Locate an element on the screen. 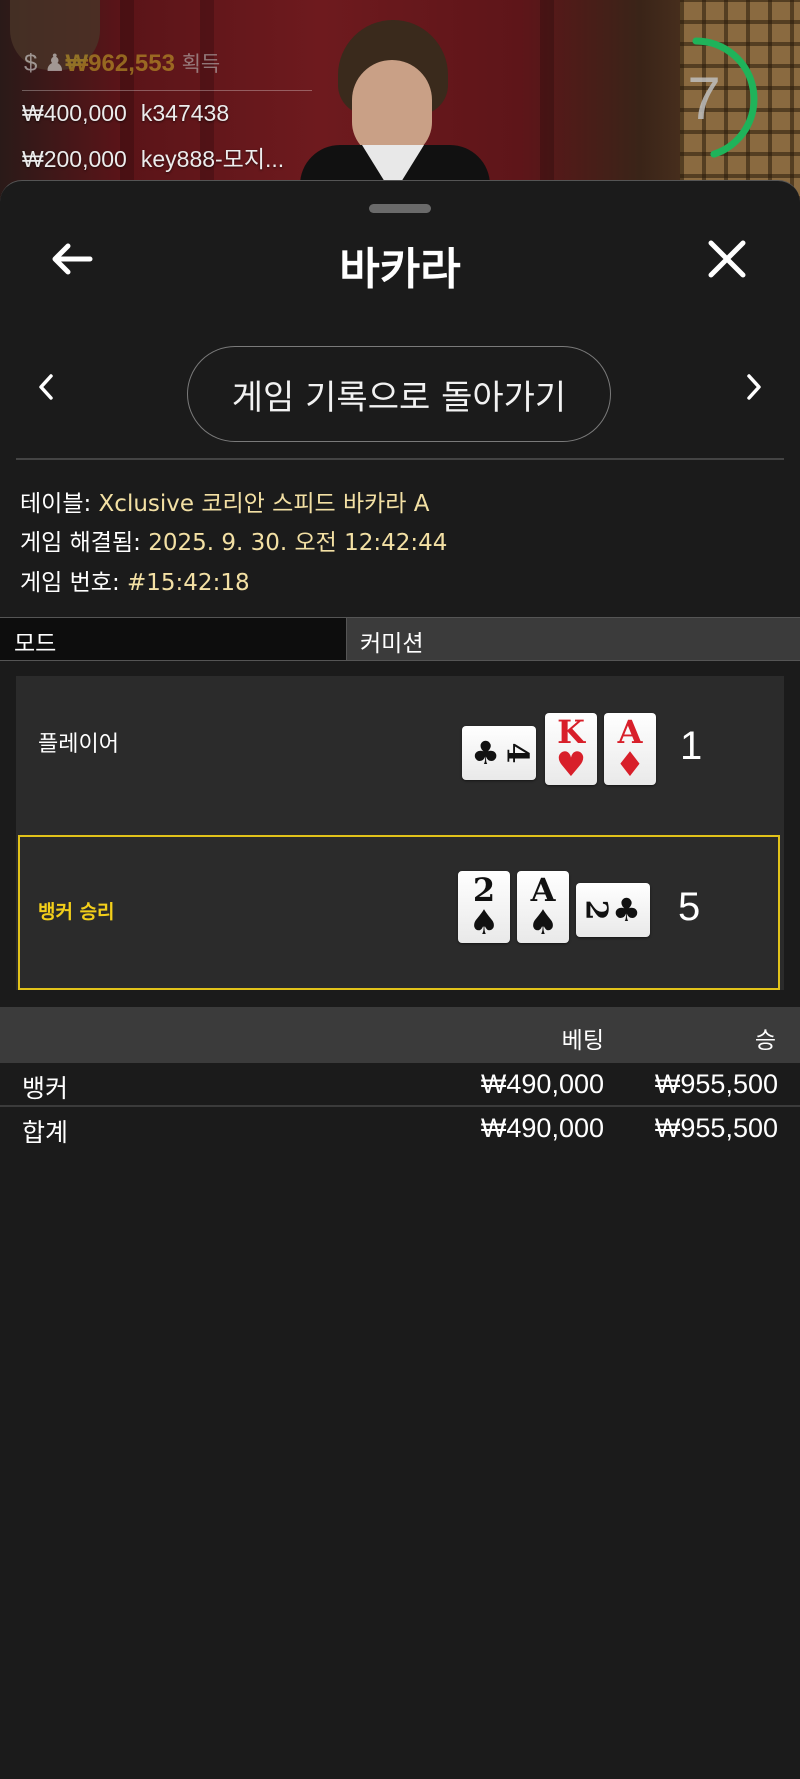  close-button is located at coordinates (727, 259).